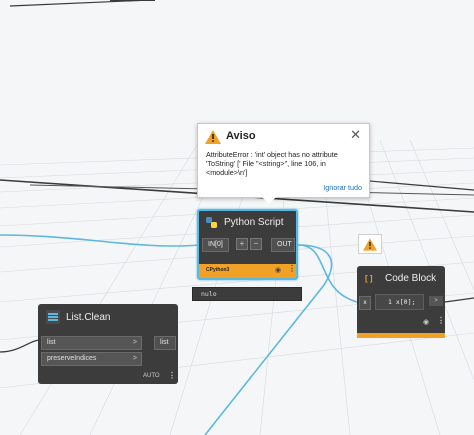 The height and width of the screenshot is (435, 474). Describe the element at coordinates (269, 200) in the screenshot. I see `warning-pointer` at that location.